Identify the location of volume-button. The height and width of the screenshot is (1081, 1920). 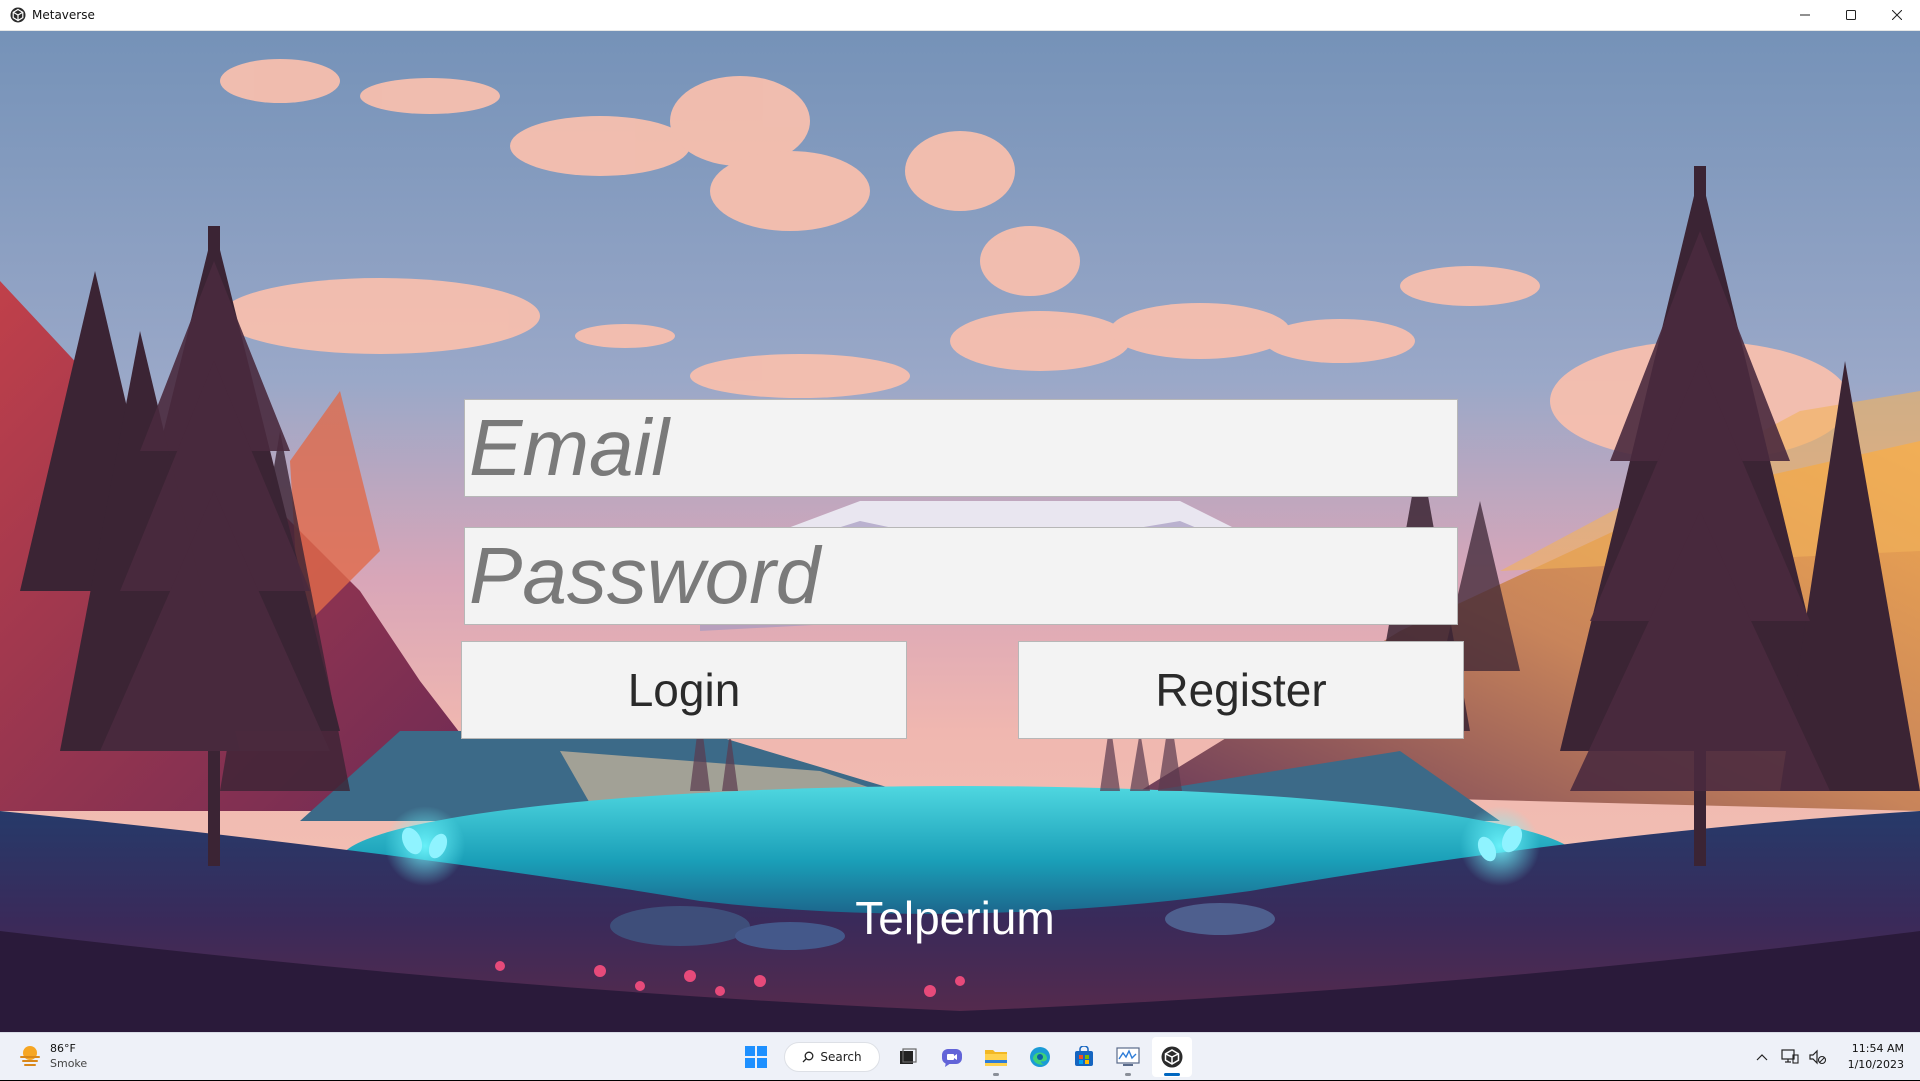
(1818, 1057).